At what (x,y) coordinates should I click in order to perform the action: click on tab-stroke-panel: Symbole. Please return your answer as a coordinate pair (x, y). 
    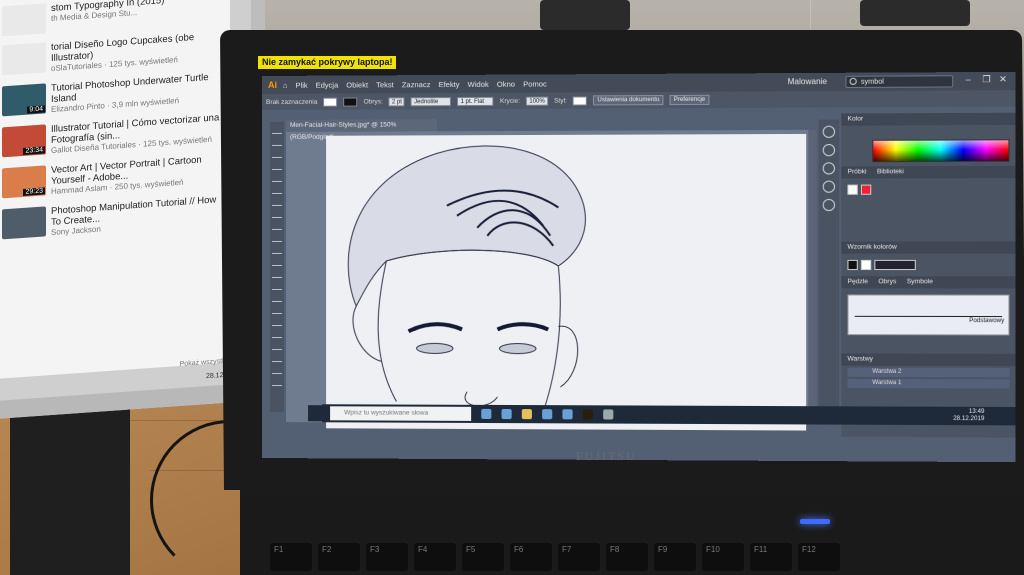
    Looking at the image, I should click on (920, 282).